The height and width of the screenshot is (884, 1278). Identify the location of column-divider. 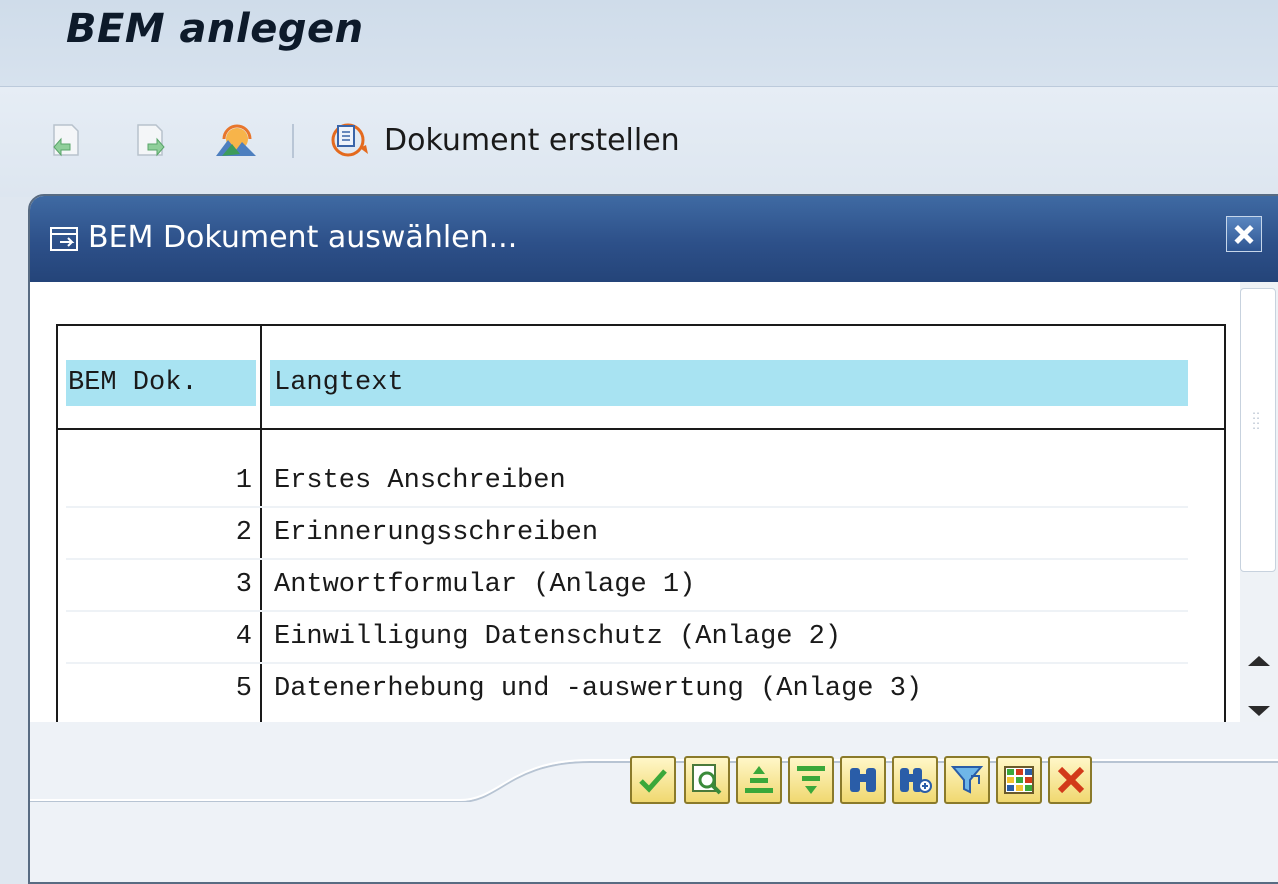
(261, 525).